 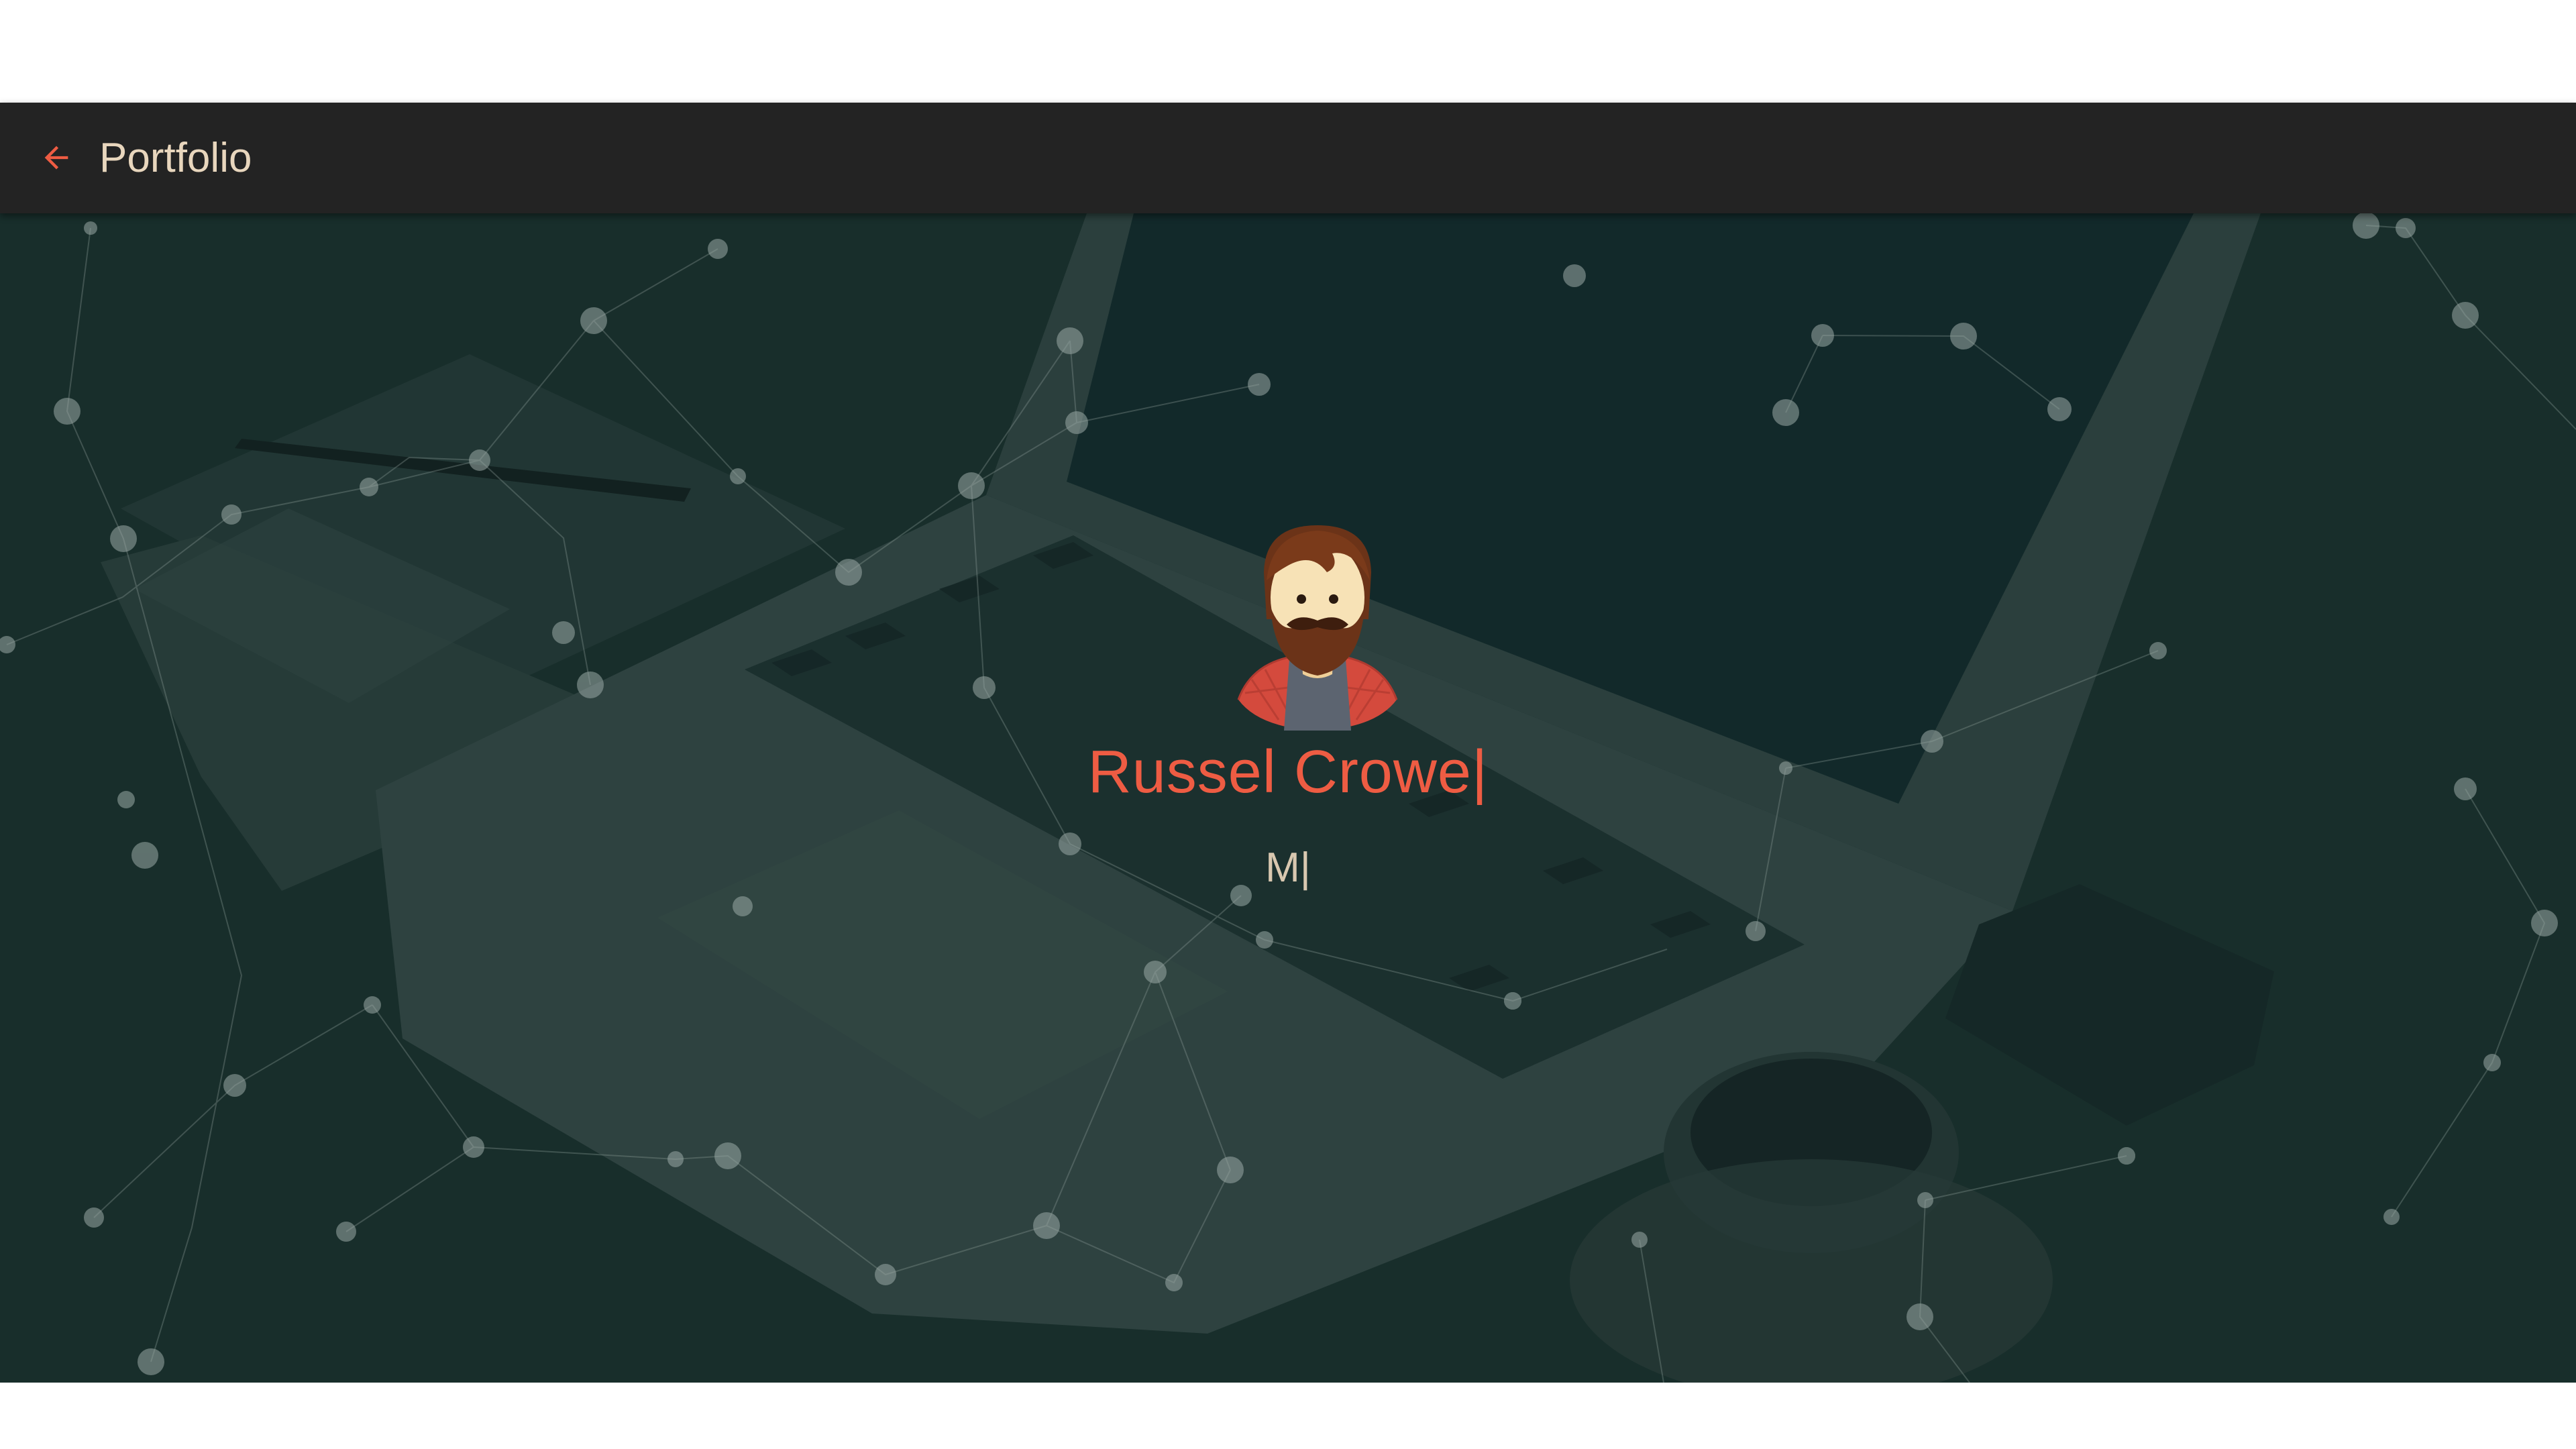 I want to click on back-button, so click(x=56, y=157).